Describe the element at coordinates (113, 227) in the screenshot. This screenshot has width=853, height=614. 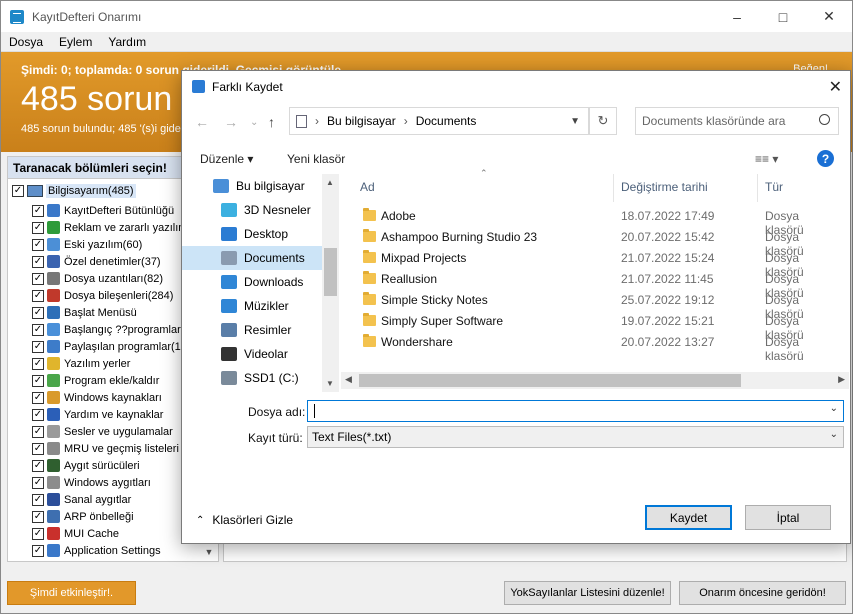
I see `tree-item: ✓ Reklam ve zararlı yazılıml` at that location.